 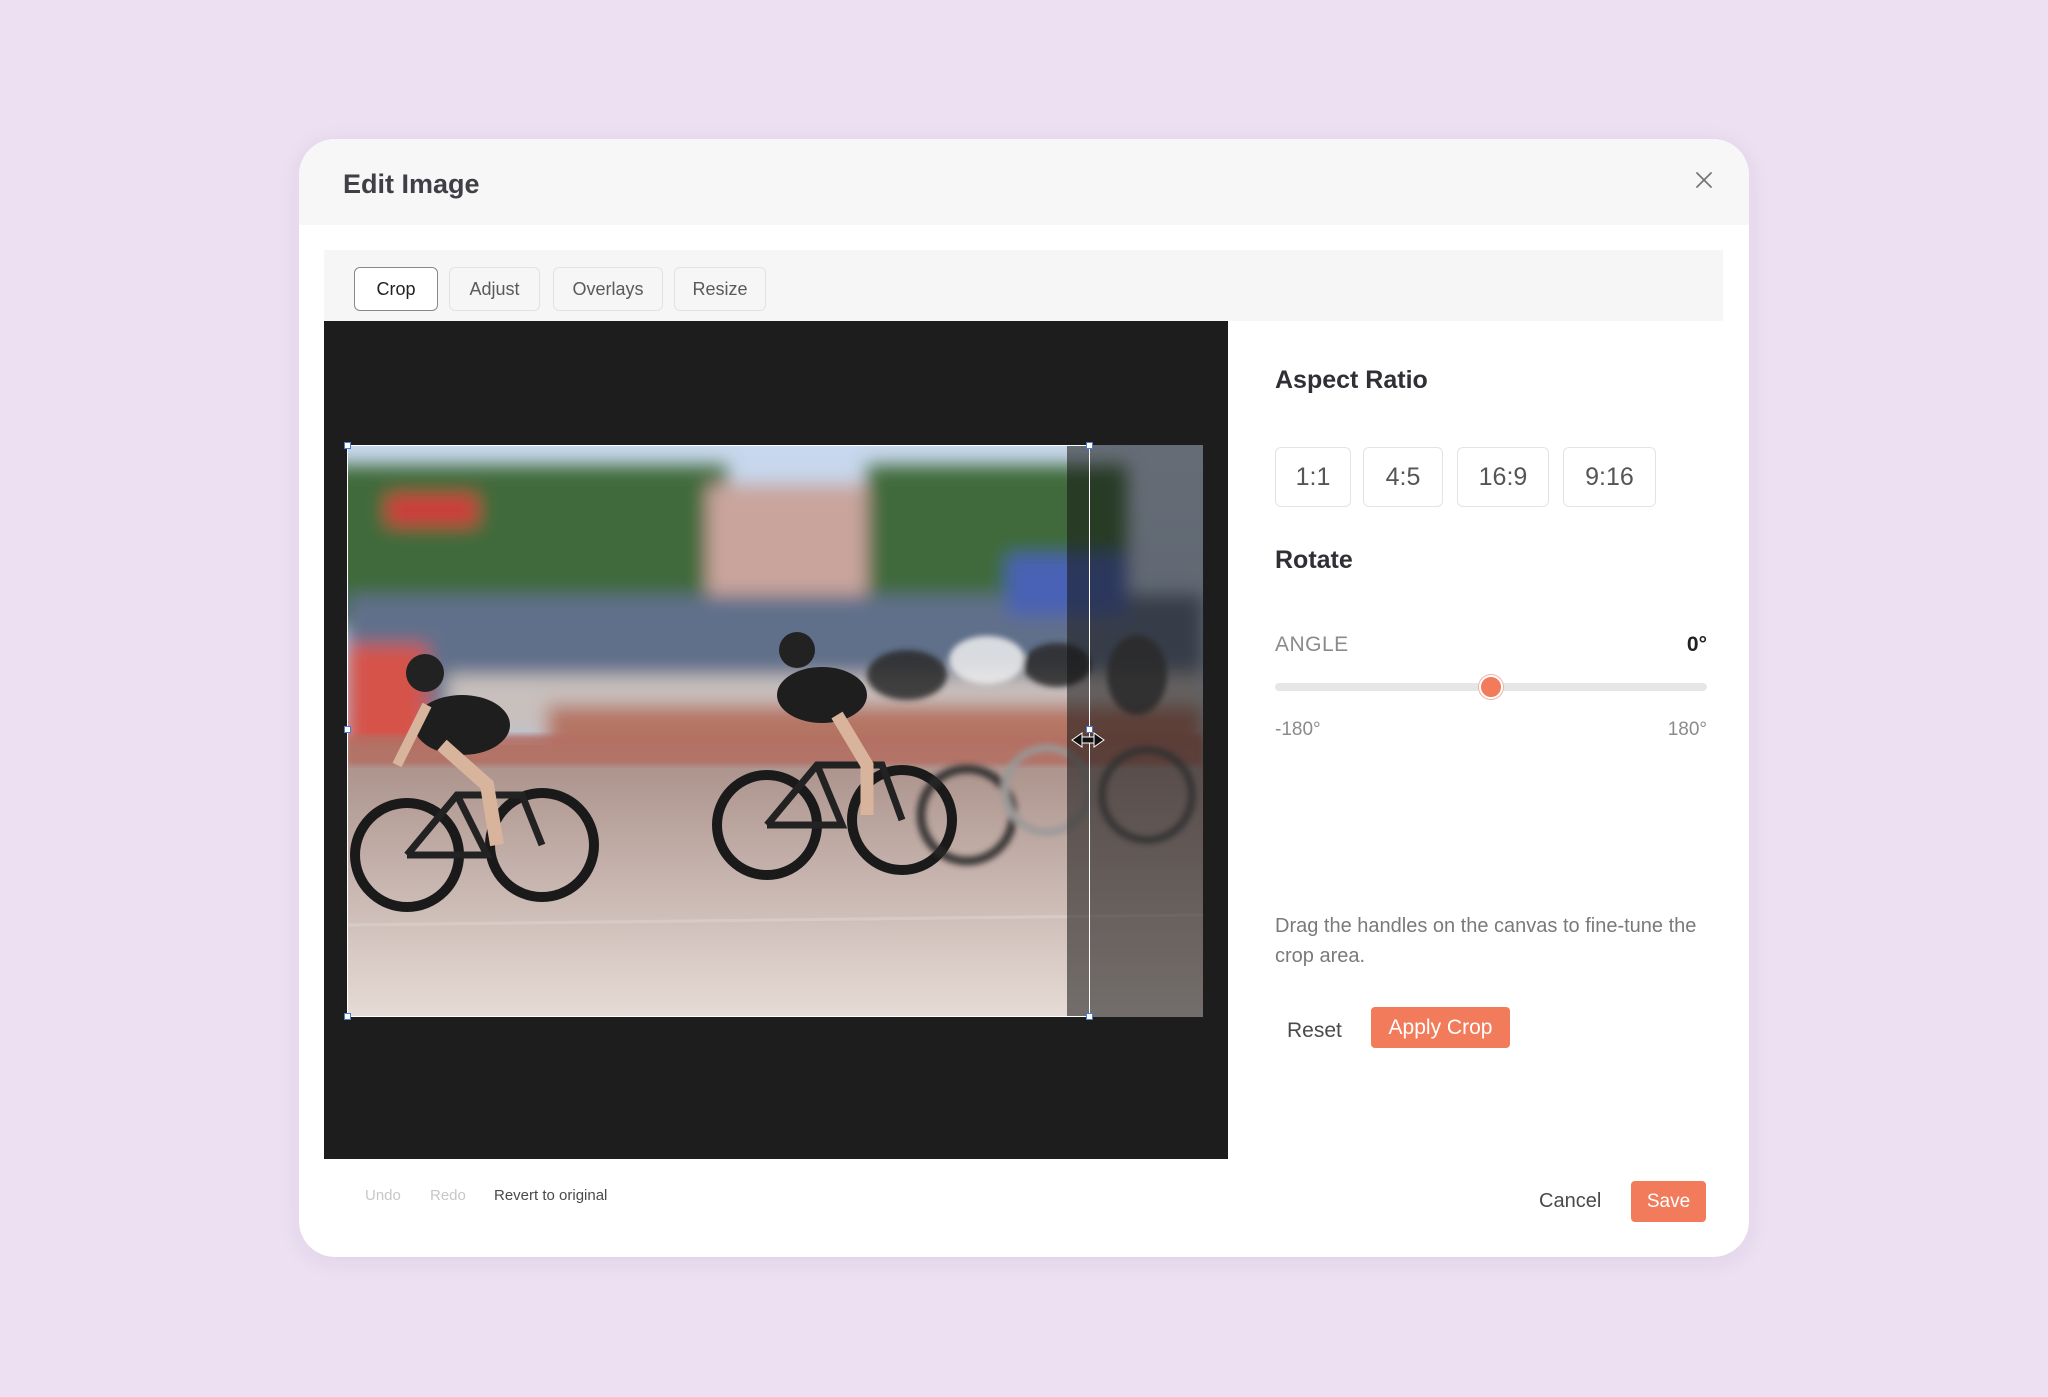 I want to click on close-button, so click(x=1704, y=180).